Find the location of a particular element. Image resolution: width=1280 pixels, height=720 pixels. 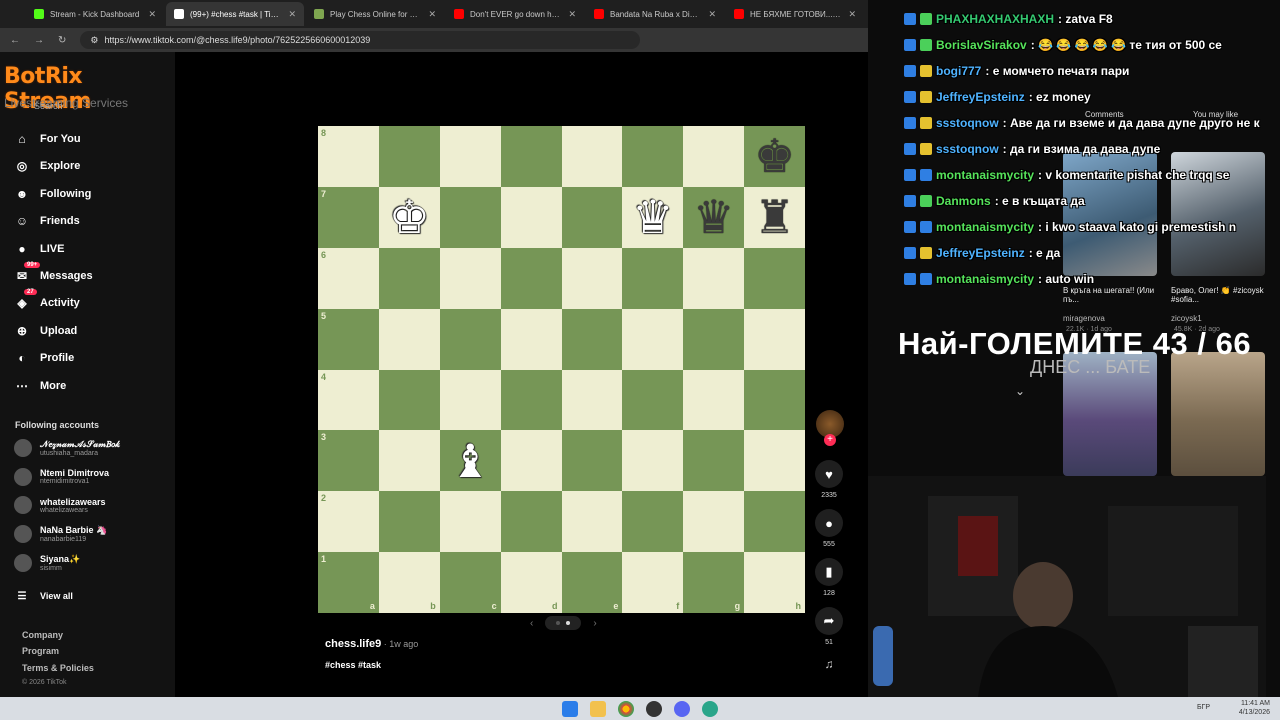

file-explorer-icon is located at coordinates (598, 708).